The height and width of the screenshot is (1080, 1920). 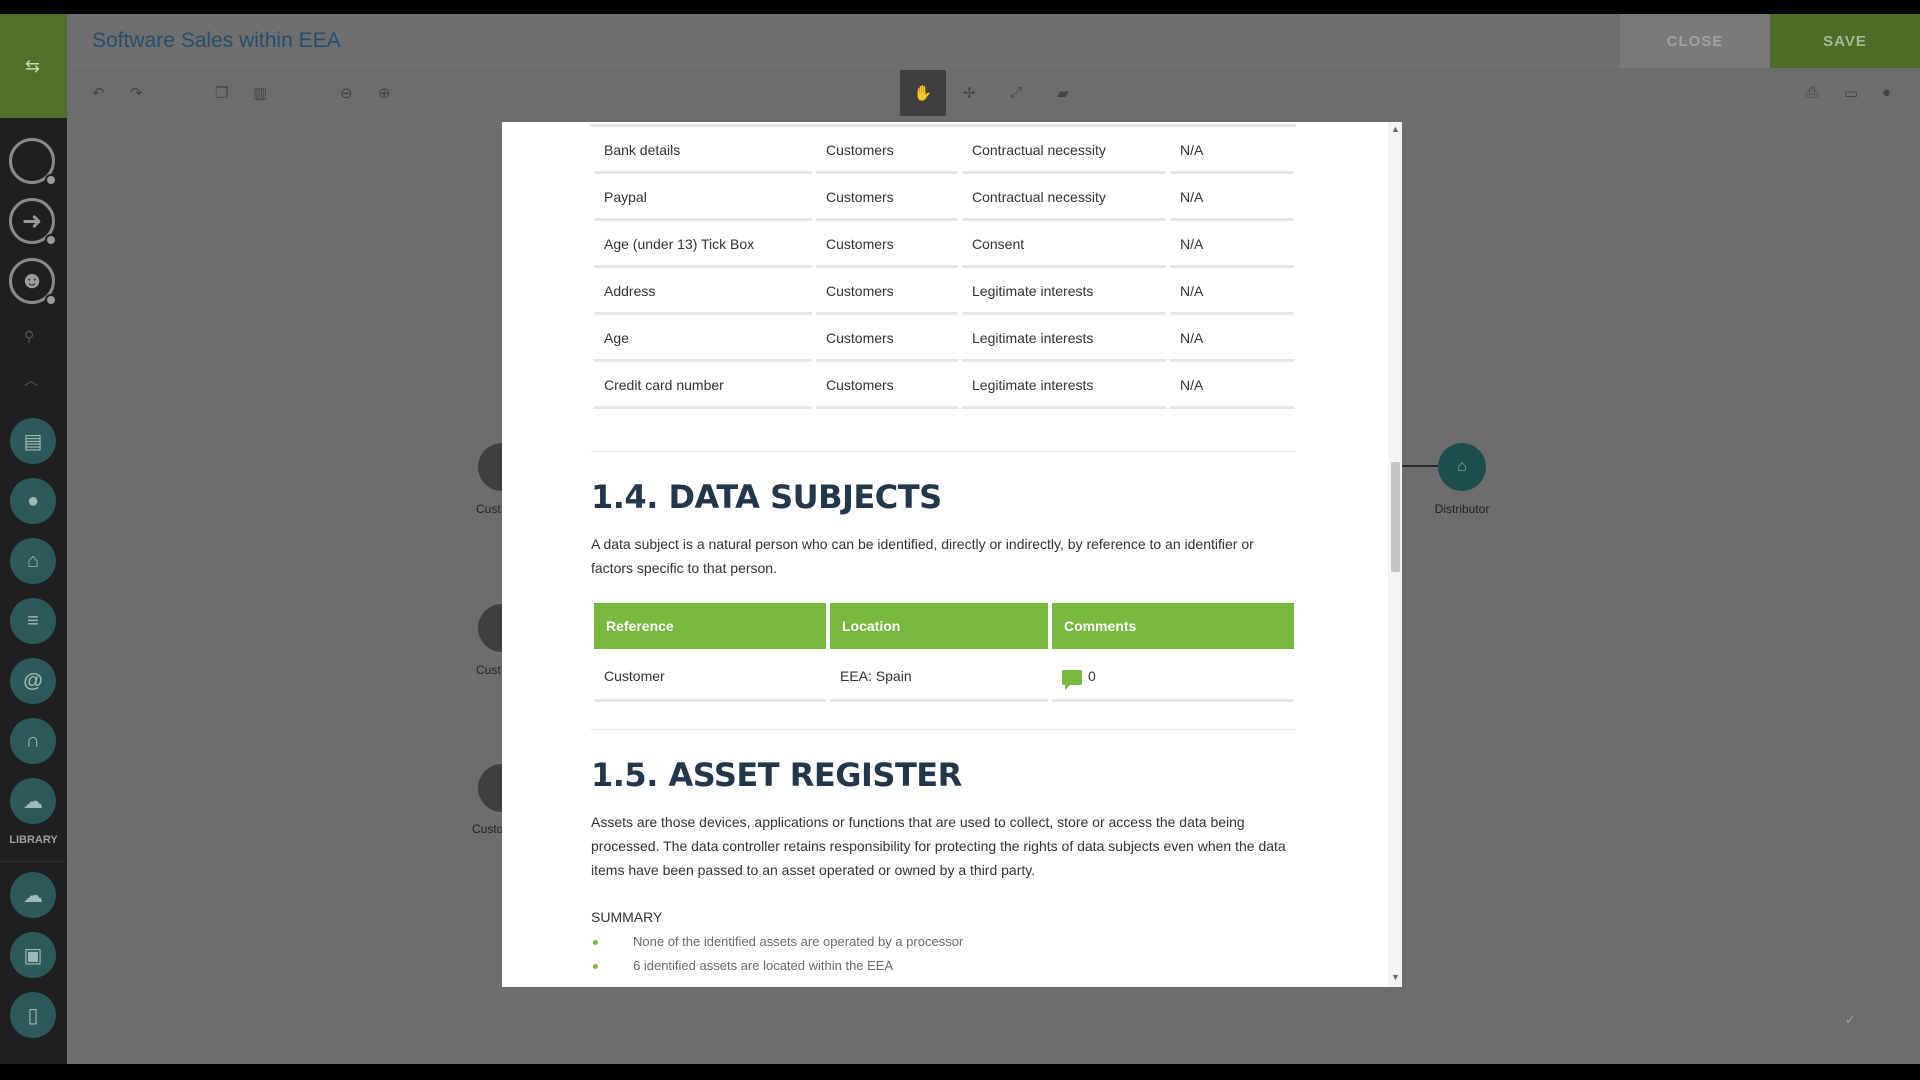 I want to click on mobile-icon: ▯, so click(x=33, y=1015).